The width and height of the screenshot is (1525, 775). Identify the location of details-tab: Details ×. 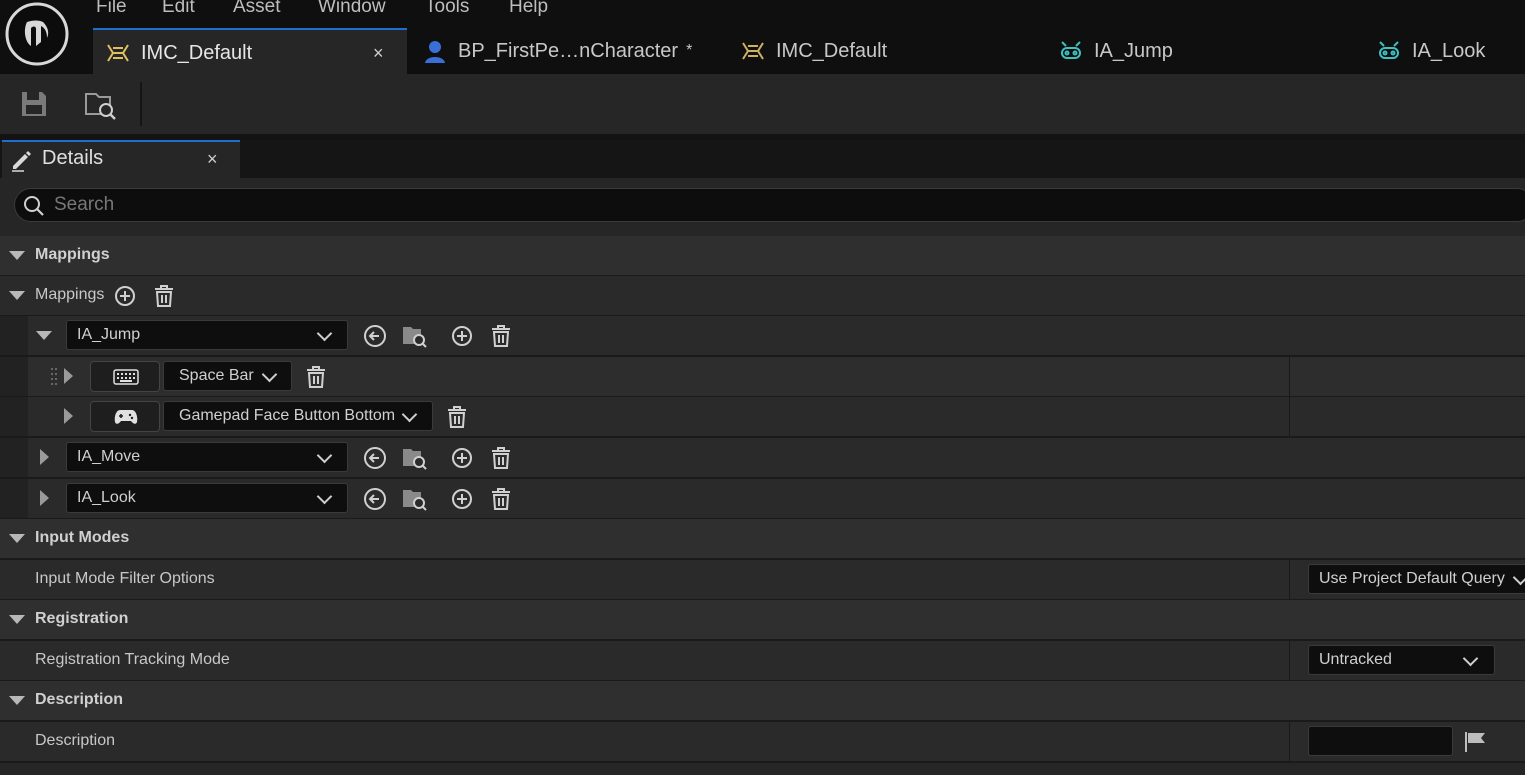
(121, 160).